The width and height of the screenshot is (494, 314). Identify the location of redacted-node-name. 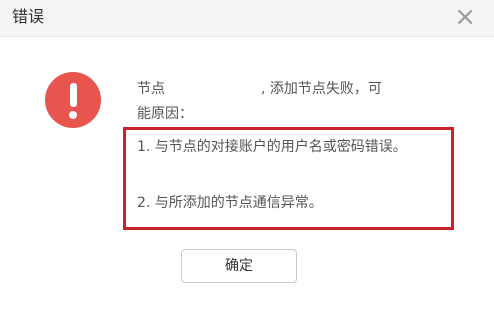
(213, 89).